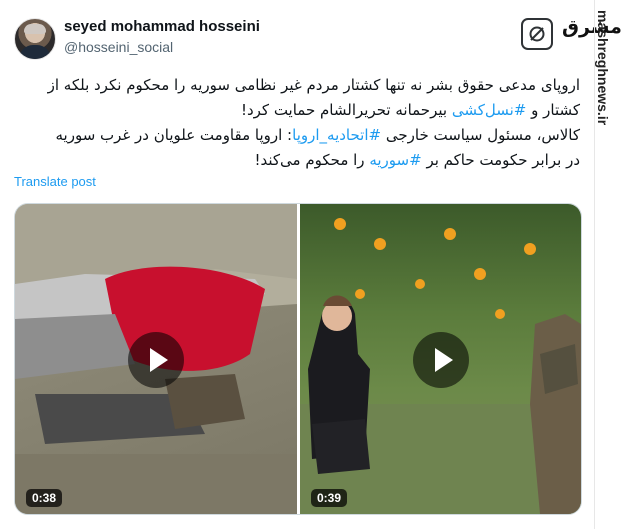 The image size is (629, 529). Describe the element at coordinates (35, 39) in the screenshot. I see `avatar` at that location.